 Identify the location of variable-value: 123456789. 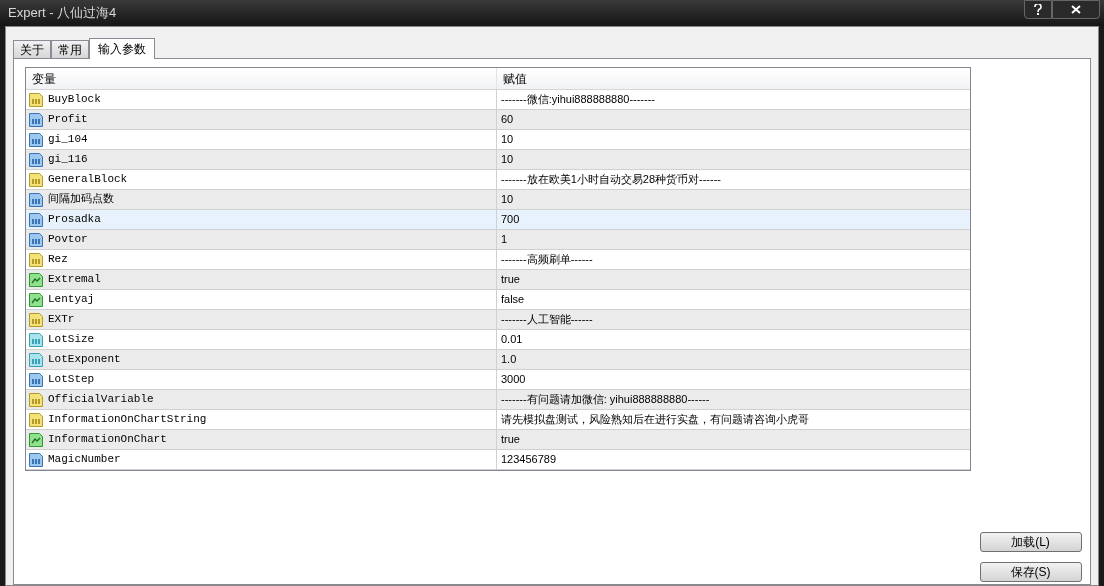
(529, 460).